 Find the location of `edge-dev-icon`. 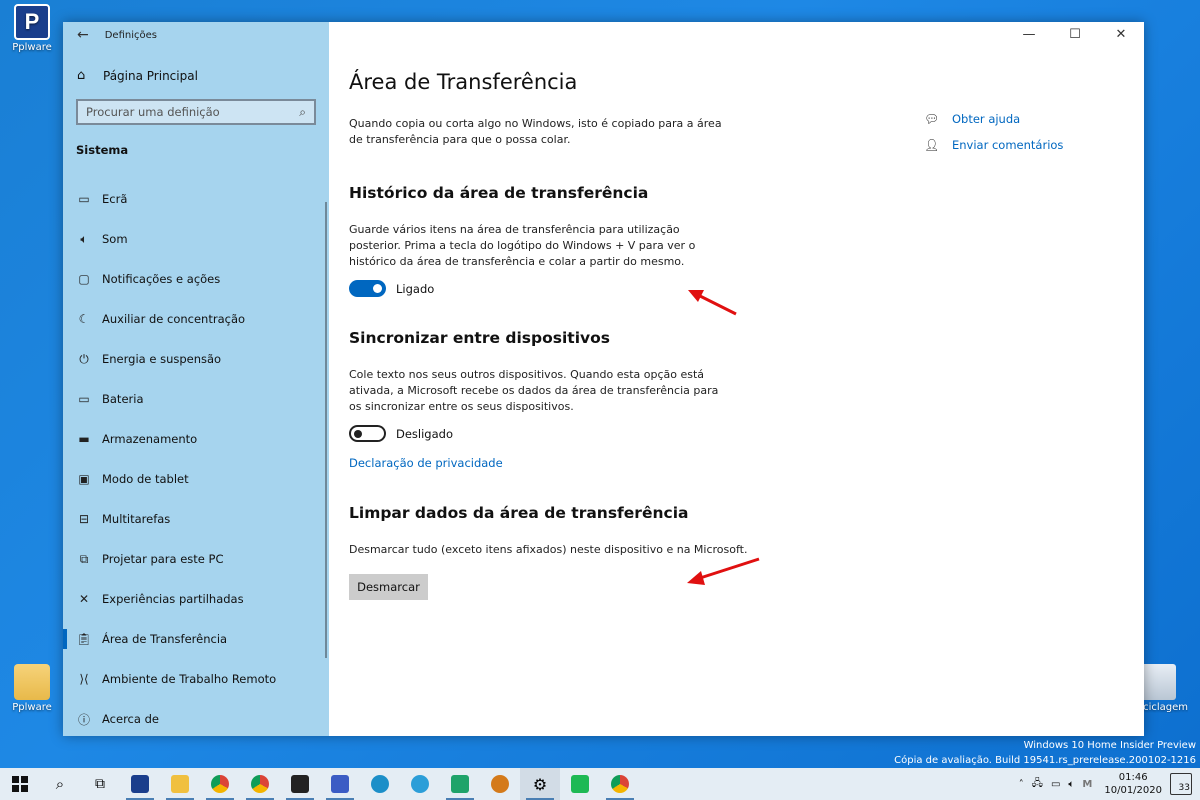

edge-dev-icon is located at coordinates (380, 784).